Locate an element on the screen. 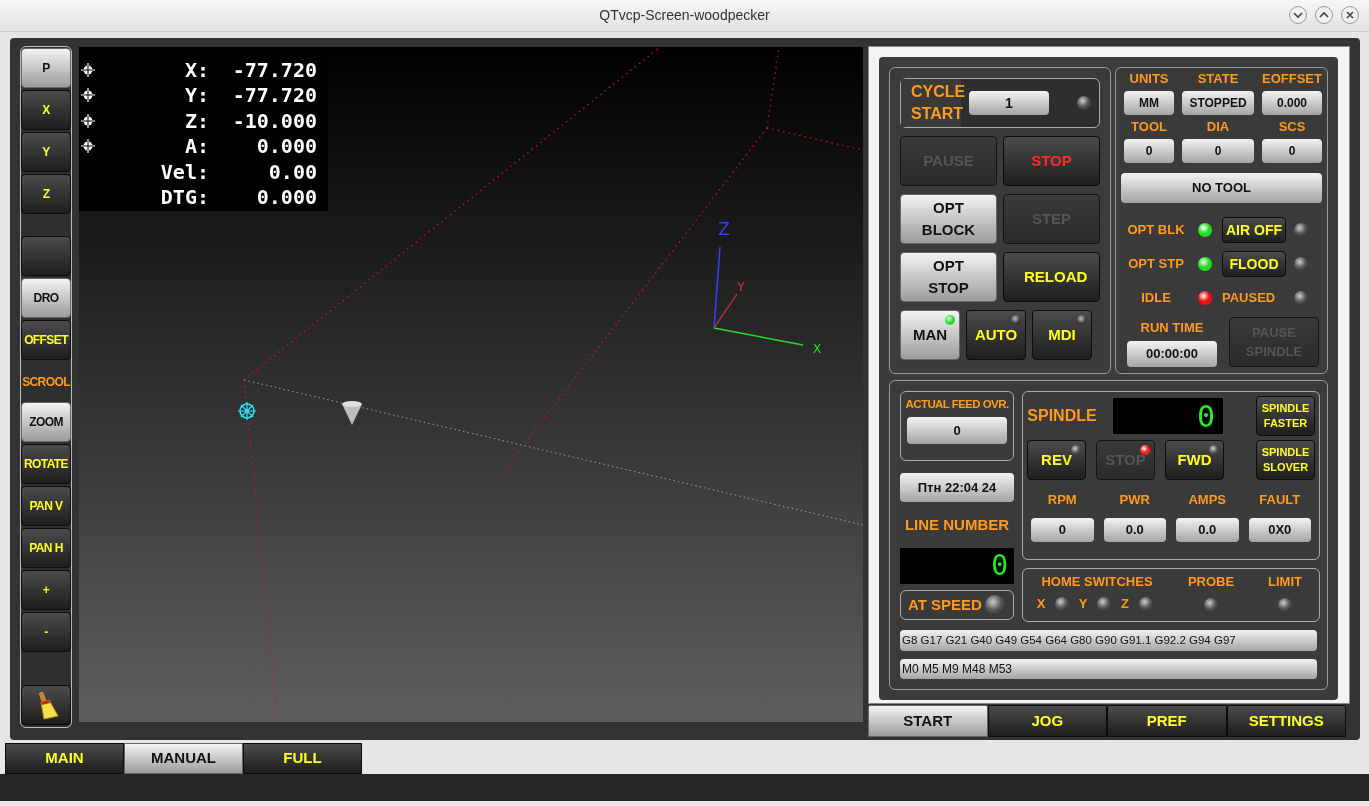 Image resolution: width=1369 pixels, height=806 pixels. coolant-button: FLOOD is located at coordinates (1254, 264).